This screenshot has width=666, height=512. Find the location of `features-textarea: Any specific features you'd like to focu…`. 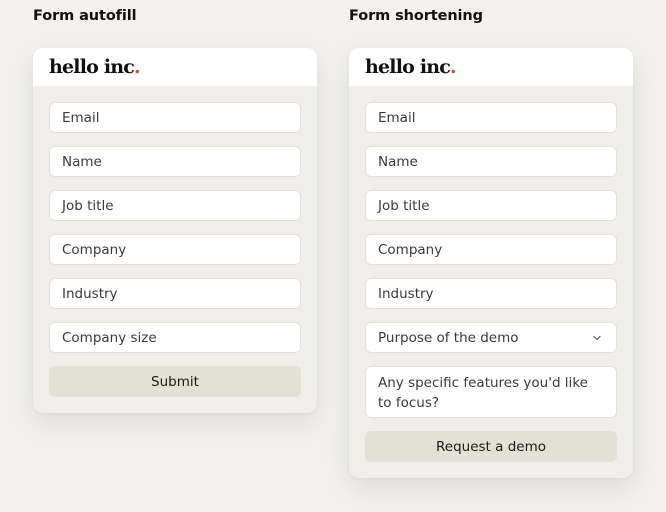

features-textarea: Any specific features you'd like to focu… is located at coordinates (491, 392).